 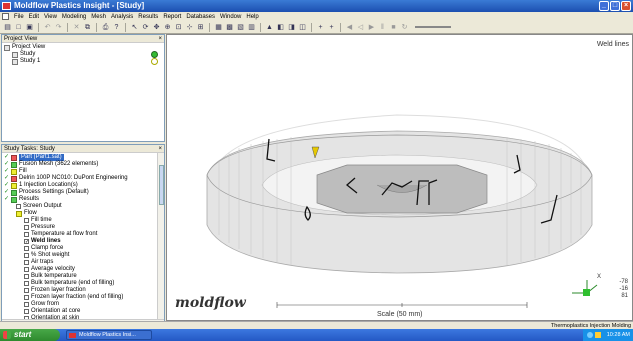 I want to click on study-task-item: Flow, so click(x=83, y=213).